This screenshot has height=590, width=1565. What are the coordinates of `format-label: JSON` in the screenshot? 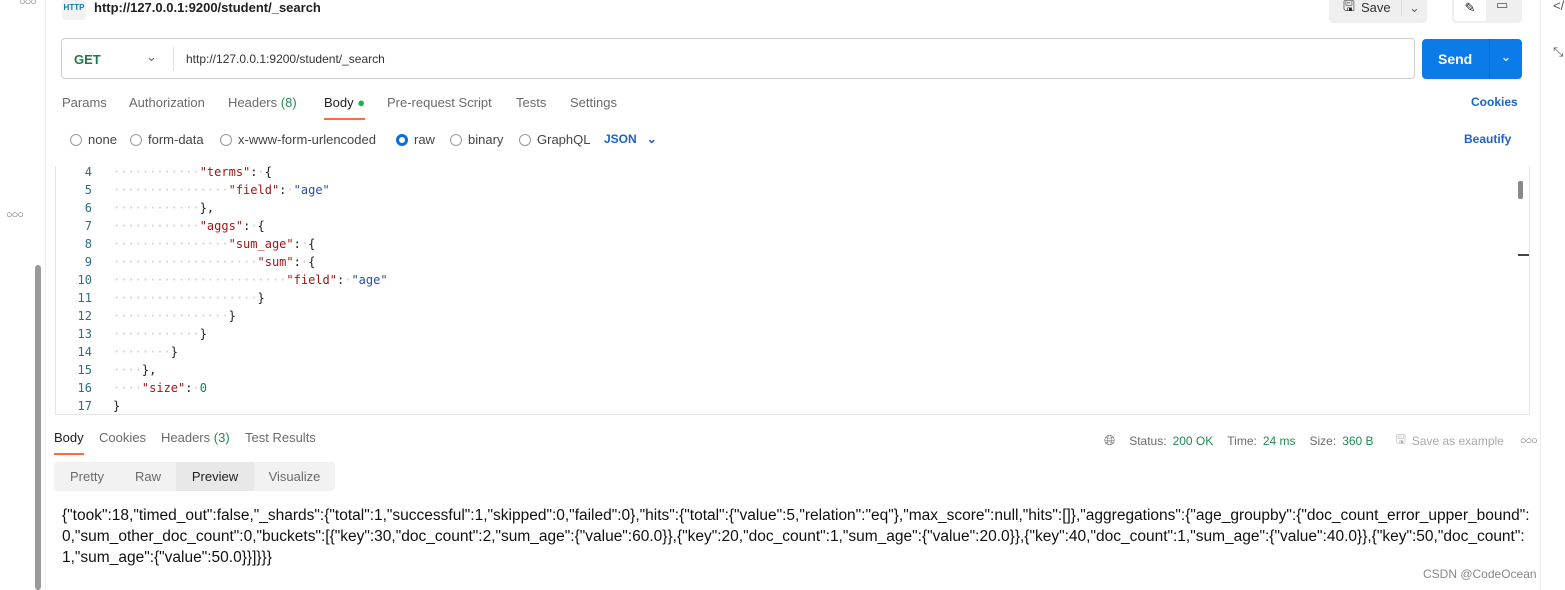 It's located at (620, 139).